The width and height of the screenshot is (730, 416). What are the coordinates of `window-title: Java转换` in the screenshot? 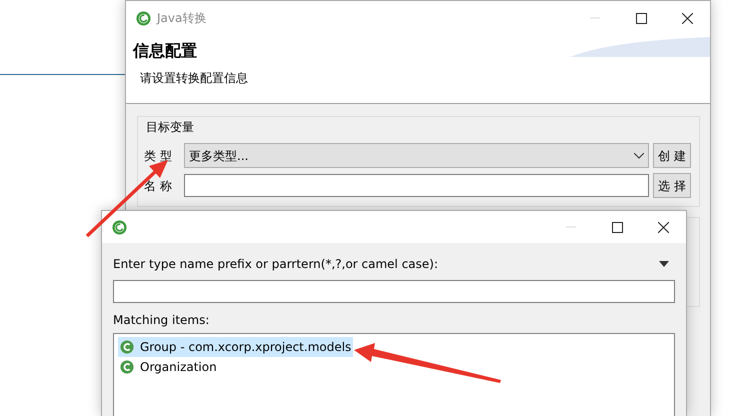 It's located at (181, 18).